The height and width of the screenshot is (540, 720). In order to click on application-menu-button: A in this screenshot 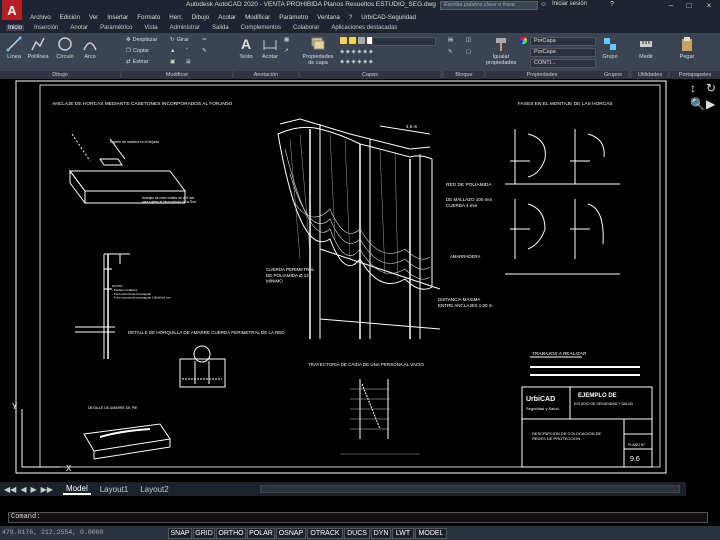, I will do `click(12, 10)`.